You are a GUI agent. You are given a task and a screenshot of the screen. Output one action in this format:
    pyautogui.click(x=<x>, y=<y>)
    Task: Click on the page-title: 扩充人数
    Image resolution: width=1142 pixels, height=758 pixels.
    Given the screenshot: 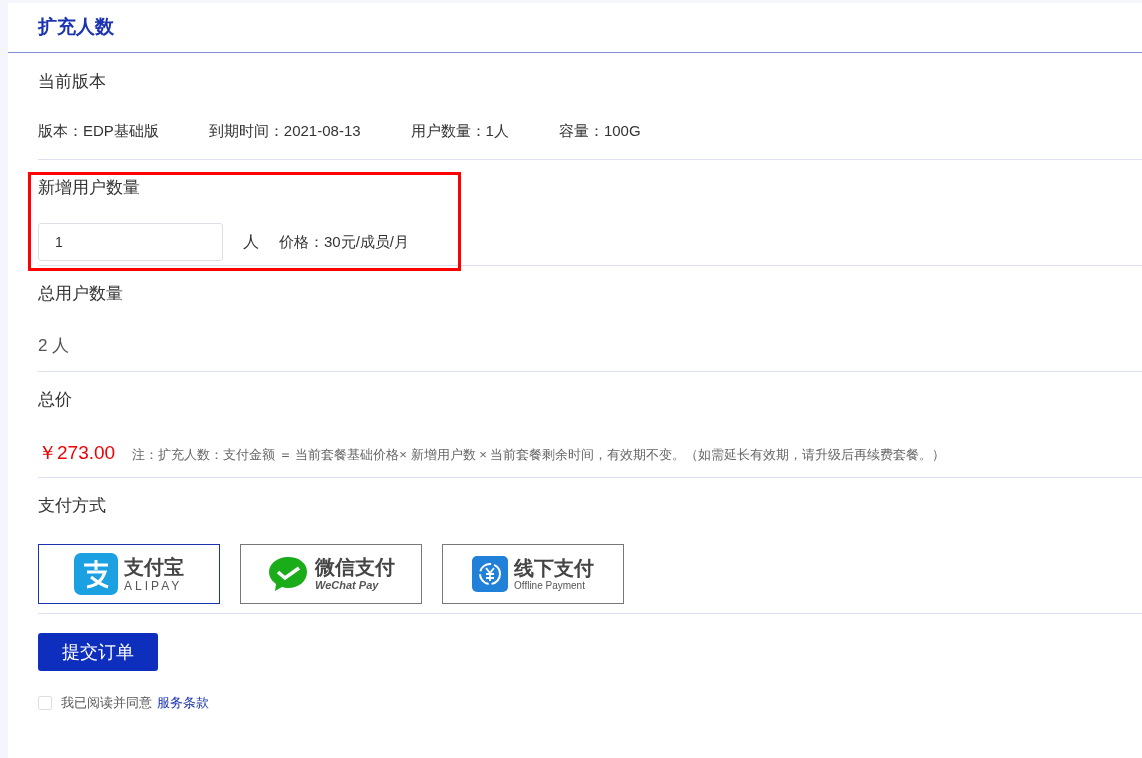 What is the action you would take?
    pyautogui.click(x=76, y=27)
    